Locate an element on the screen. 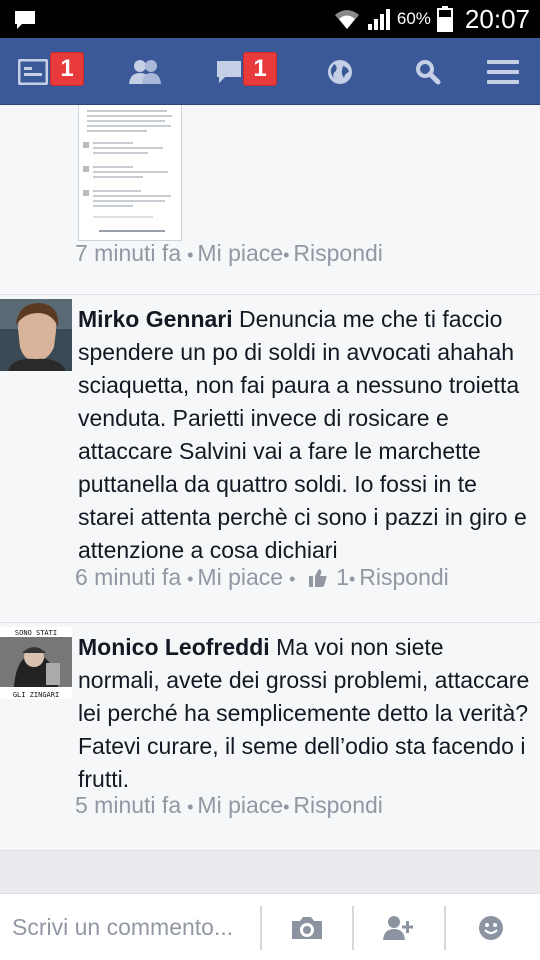 The height and width of the screenshot is (960, 540). globe-icon is located at coordinates (340, 71).